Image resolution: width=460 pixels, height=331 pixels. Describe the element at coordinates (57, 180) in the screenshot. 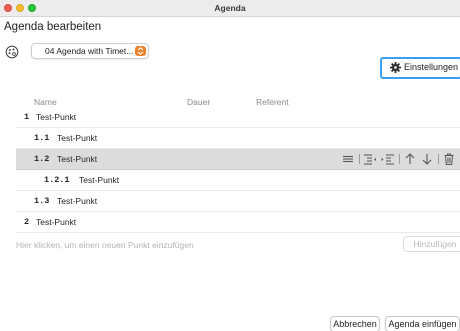

I see `row-number: 1.2.1` at that location.